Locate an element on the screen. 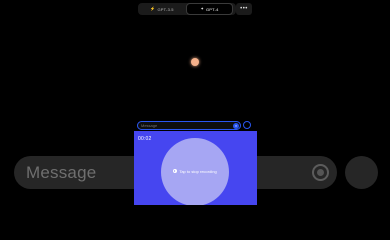  voice-button is located at coordinates (320, 172).